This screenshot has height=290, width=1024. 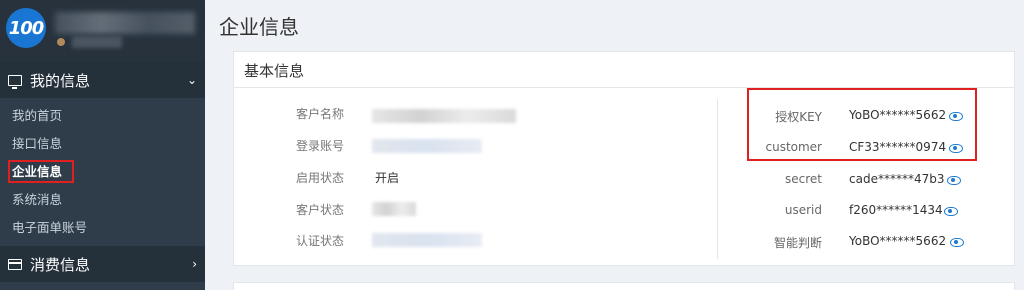 What do you see at coordinates (862, 124) in the screenshot?
I see `highlight-annotation-box` at bounding box center [862, 124].